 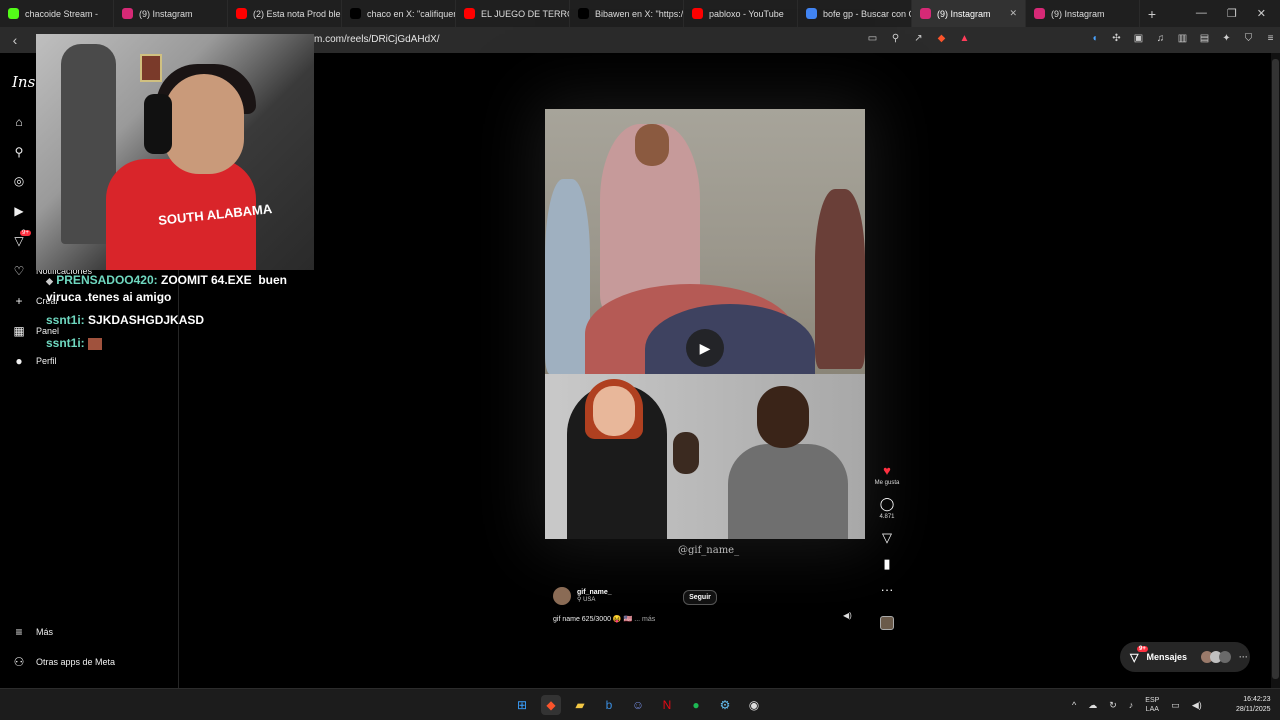 I want to click on browser-tab: pabloxo - YouTube, so click(x=741, y=13).